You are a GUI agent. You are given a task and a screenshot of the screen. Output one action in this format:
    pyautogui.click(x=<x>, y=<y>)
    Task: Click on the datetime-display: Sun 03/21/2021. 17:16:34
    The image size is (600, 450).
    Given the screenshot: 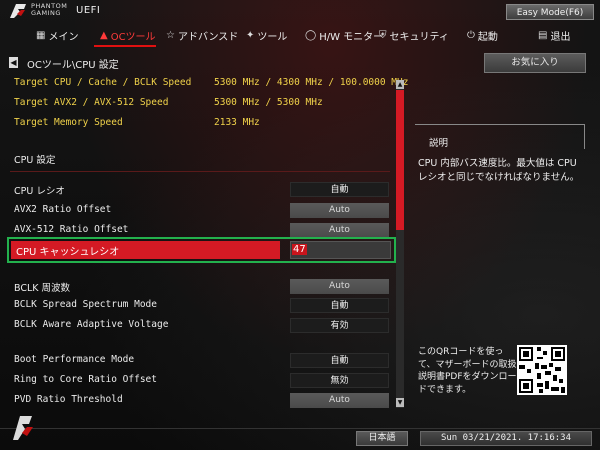 What is the action you would take?
    pyautogui.click(x=506, y=438)
    